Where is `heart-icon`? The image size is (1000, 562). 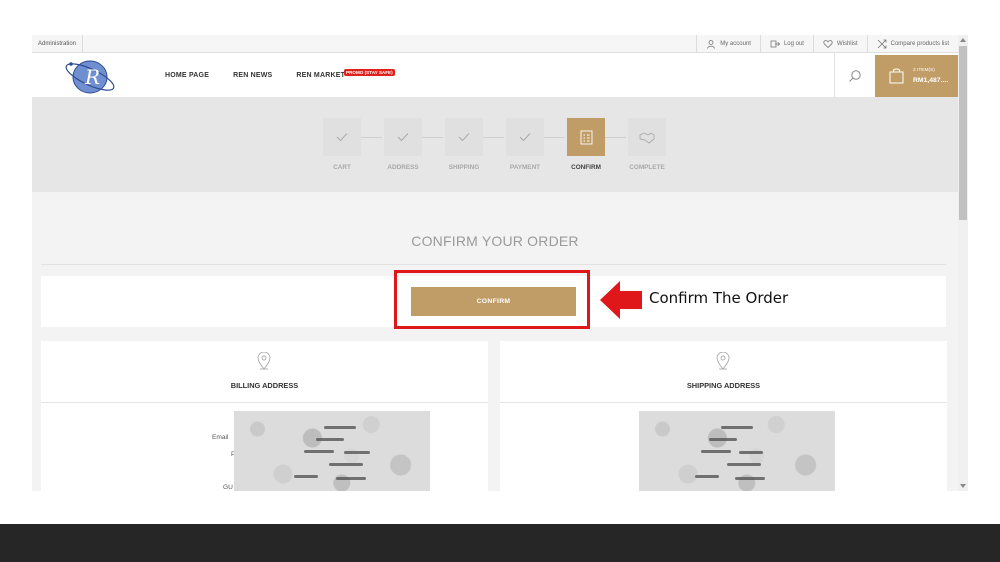 heart-icon is located at coordinates (828, 44).